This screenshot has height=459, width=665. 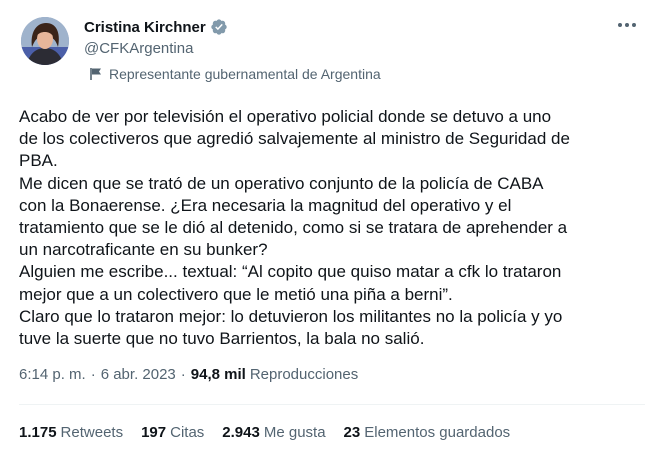 I want to click on retweets-stat: 1.175 Retweets, so click(x=71, y=432).